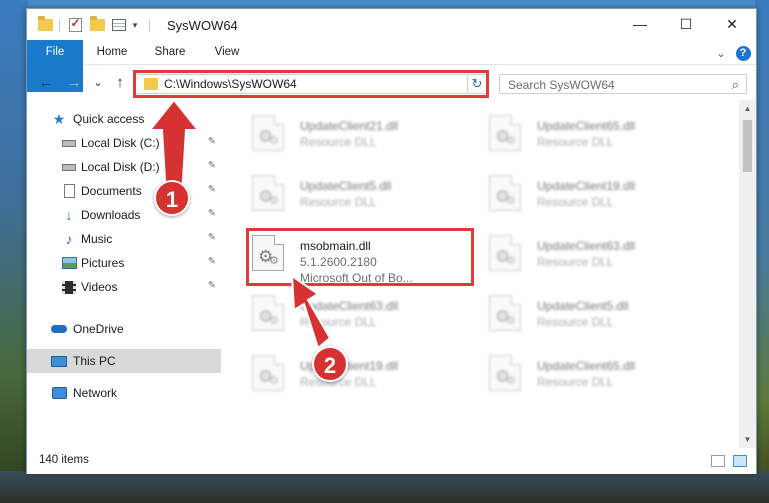 This screenshot has height=503, width=769. What do you see at coordinates (97, 24) in the screenshot?
I see `new-folder-icon` at bounding box center [97, 24].